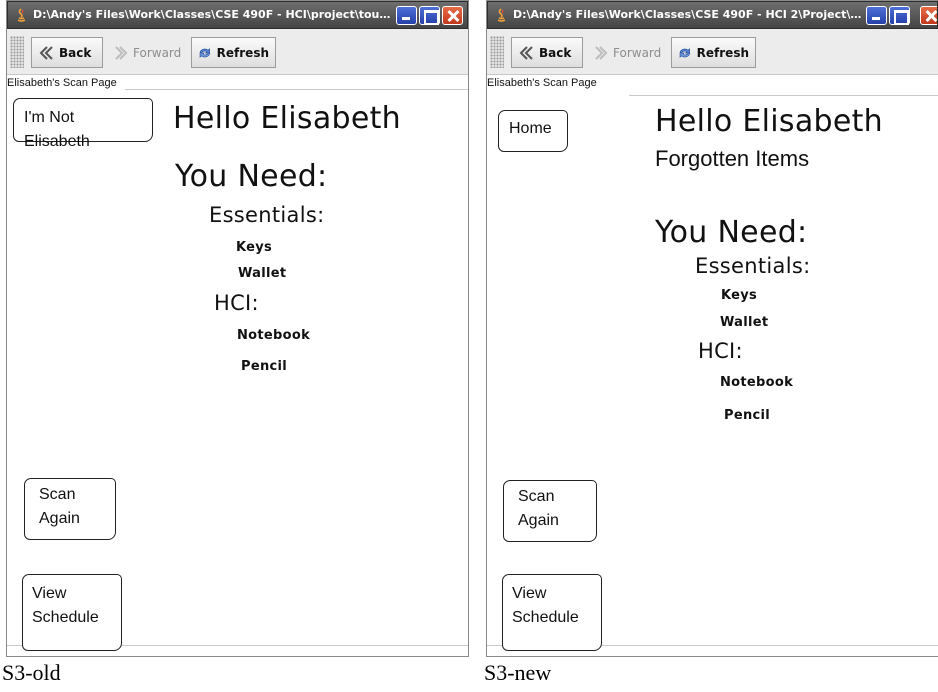 Image resolution: width=938 pixels, height=692 pixels. What do you see at coordinates (83, 124) in the screenshot?
I see `not-elisabeth-button: I'm Not Elisabeth` at bounding box center [83, 124].